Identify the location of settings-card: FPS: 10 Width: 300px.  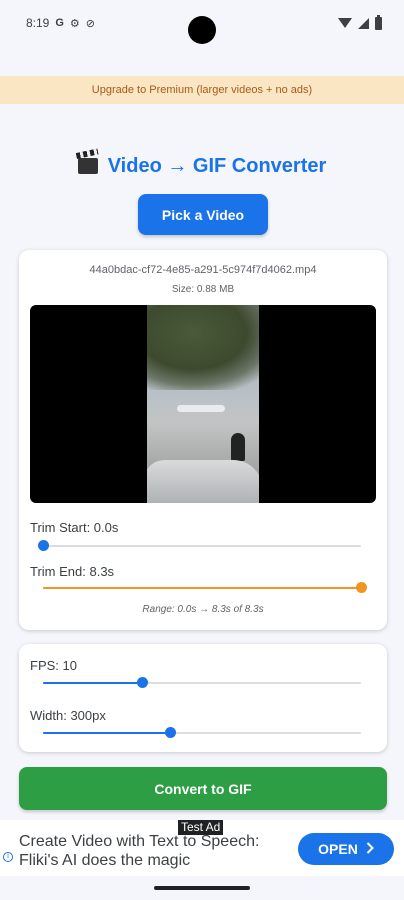
(203, 698).